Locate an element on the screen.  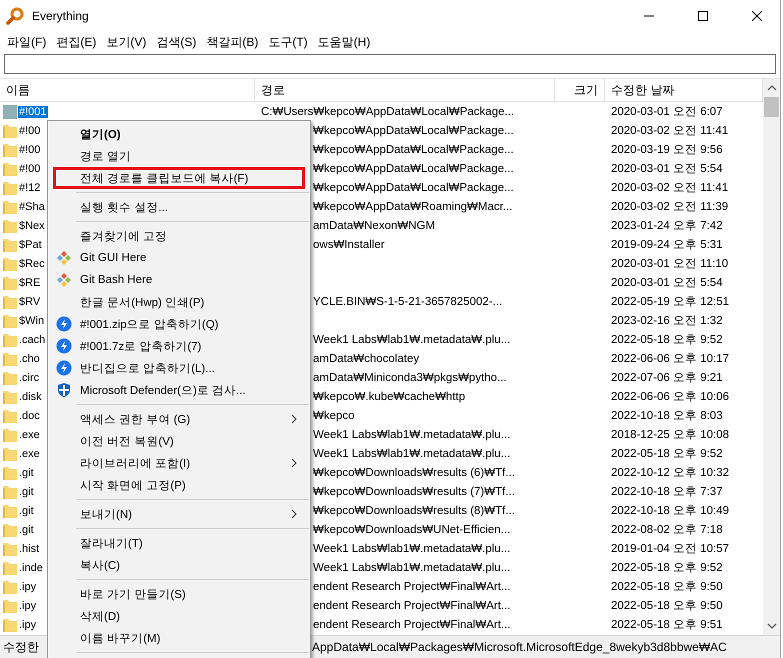
context-menu-item: #!001.zip으로 압축하기(Q) is located at coordinates (179, 324).